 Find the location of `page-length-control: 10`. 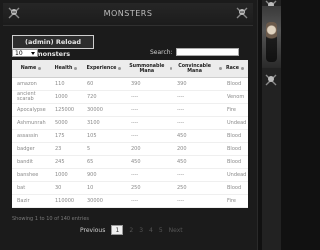

page-length-control: 10 is located at coordinates (26, 52).